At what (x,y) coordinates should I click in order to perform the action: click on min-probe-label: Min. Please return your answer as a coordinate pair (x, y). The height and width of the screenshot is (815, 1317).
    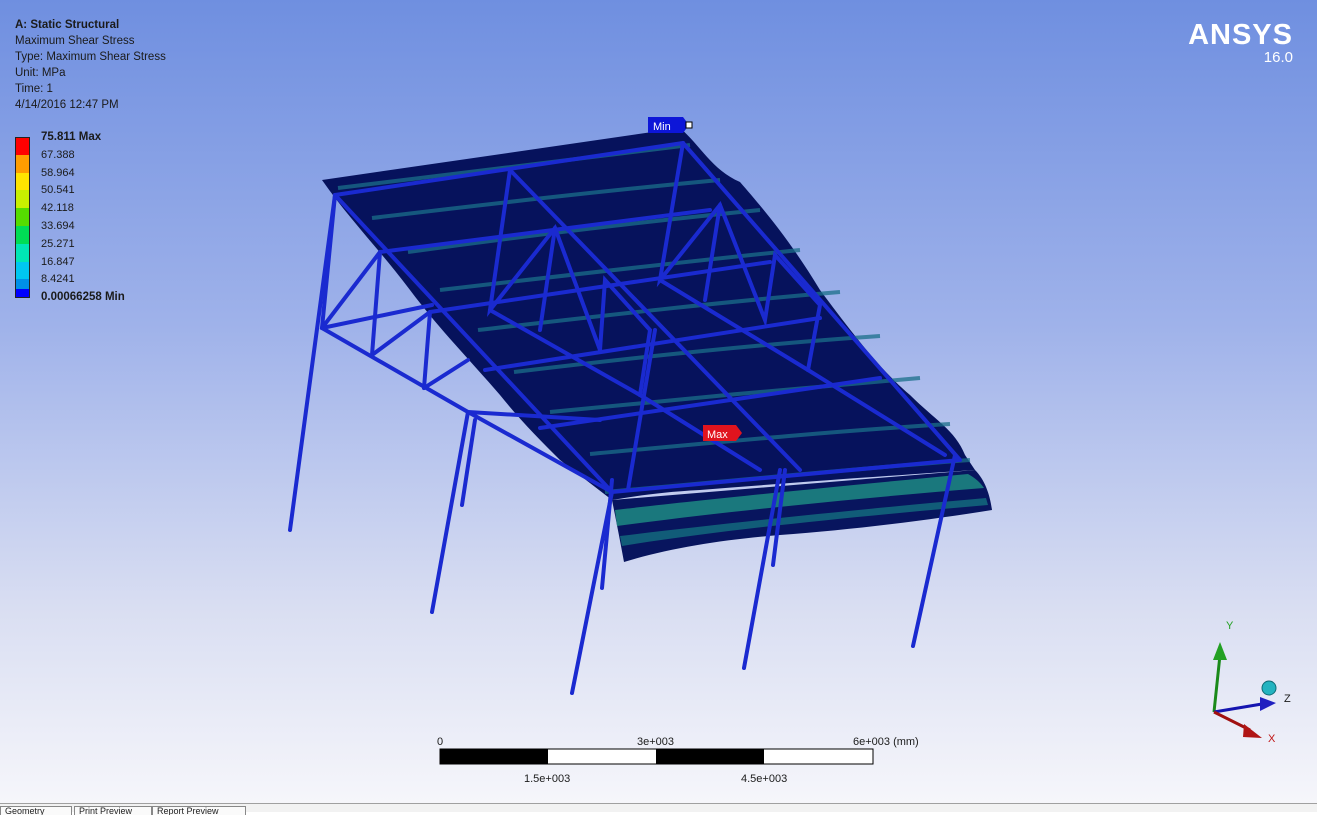
    Looking at the image, I should click on (662, 127).